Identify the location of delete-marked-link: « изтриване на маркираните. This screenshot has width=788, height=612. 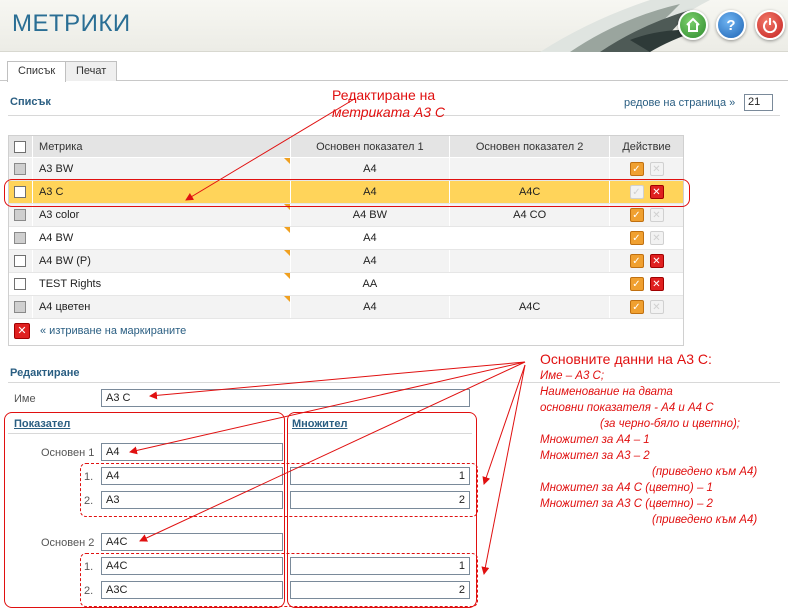
(113, 331).